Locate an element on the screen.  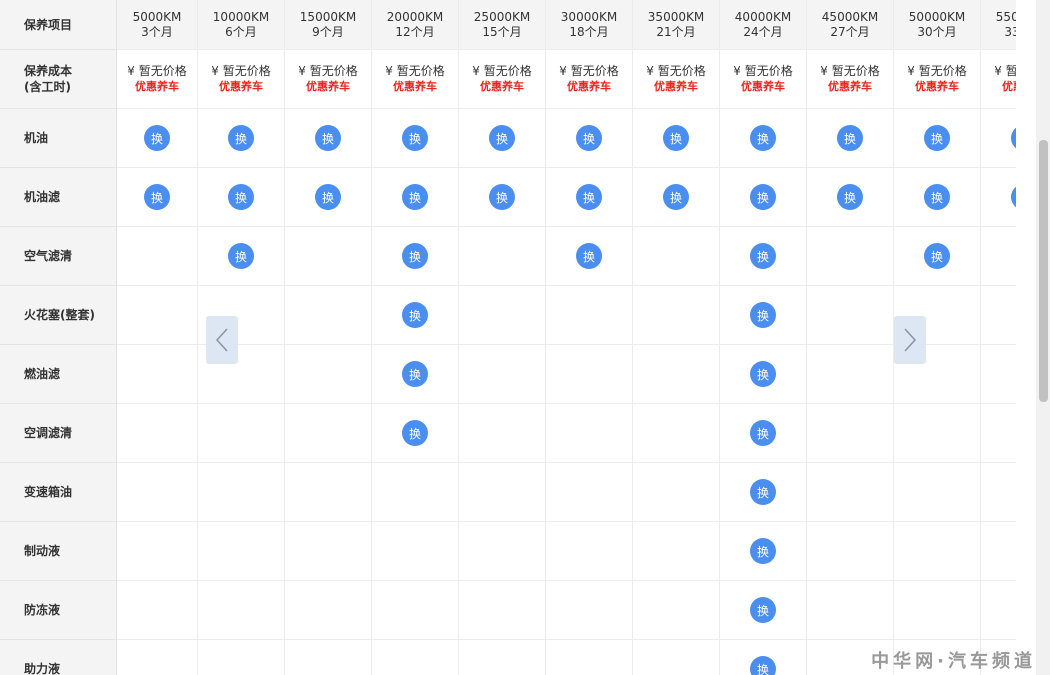
interval-km: 5000KM is located at coordinates (157, 16).